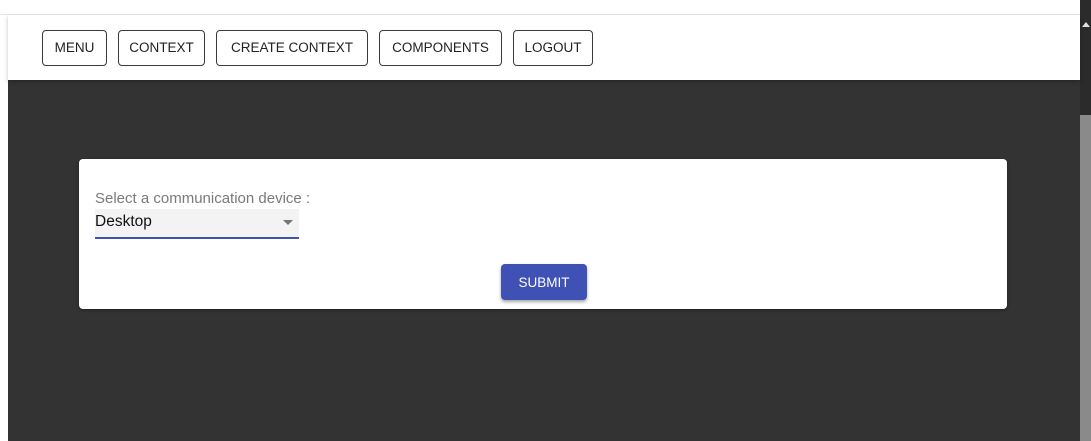 The height and width of the screenshot is (441, 1091). What do you see at coordinates (123, 221) in the screenshot?
I see `device-select-value: Desktop` at bounding box center [123, 221].